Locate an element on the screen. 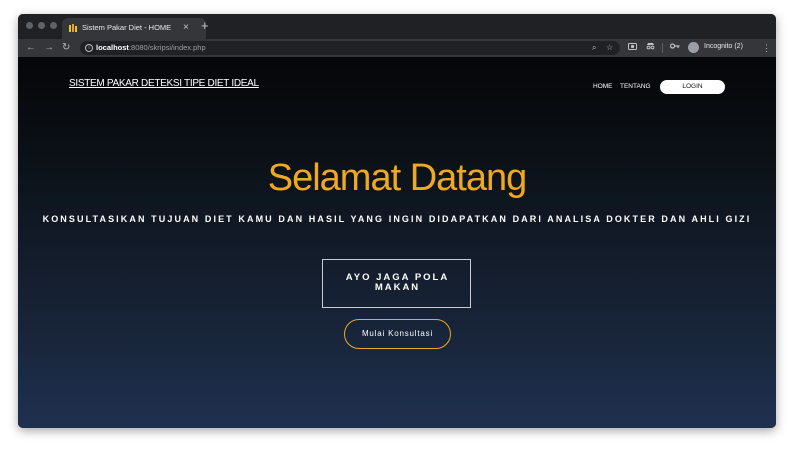 Image resolution: width=794 pixels, height=450 pixels. site-favicon-icon is located at coordinates (73, 28).